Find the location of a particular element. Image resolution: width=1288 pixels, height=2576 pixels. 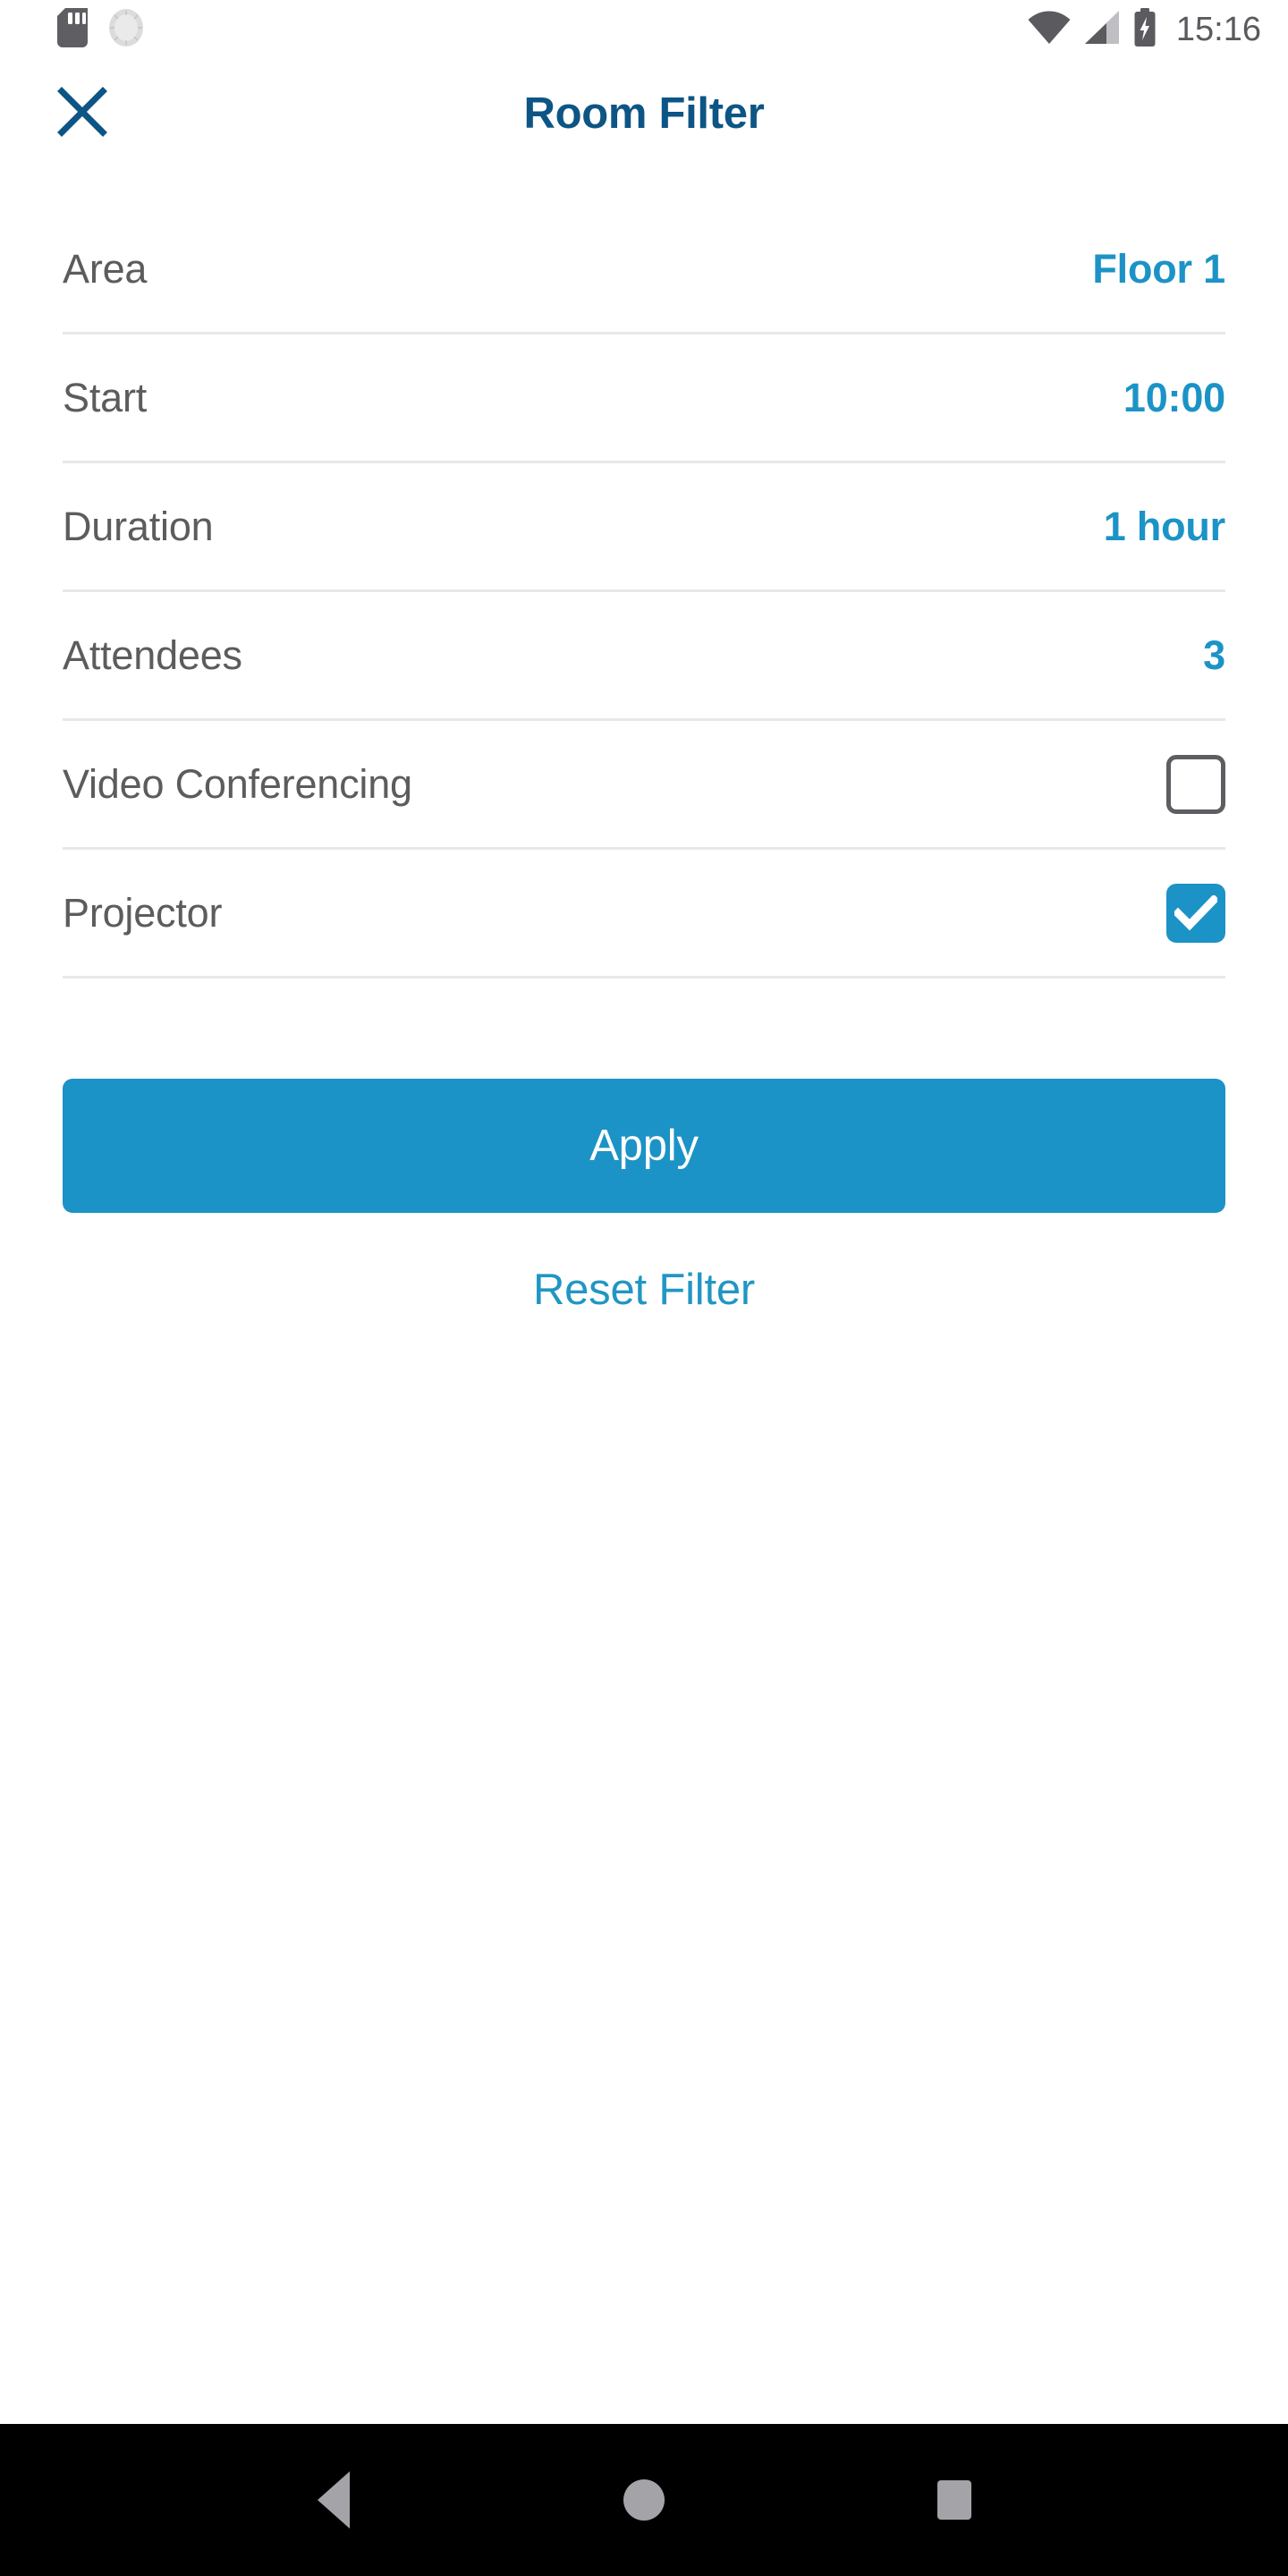

close-icon is located at coordinates (82, 114).